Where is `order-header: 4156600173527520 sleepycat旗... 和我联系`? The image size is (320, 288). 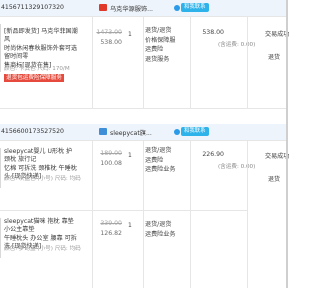
order-header: 4156600173527520 sleepycat旗... 和我联系 is located at coordinates (144, 132).